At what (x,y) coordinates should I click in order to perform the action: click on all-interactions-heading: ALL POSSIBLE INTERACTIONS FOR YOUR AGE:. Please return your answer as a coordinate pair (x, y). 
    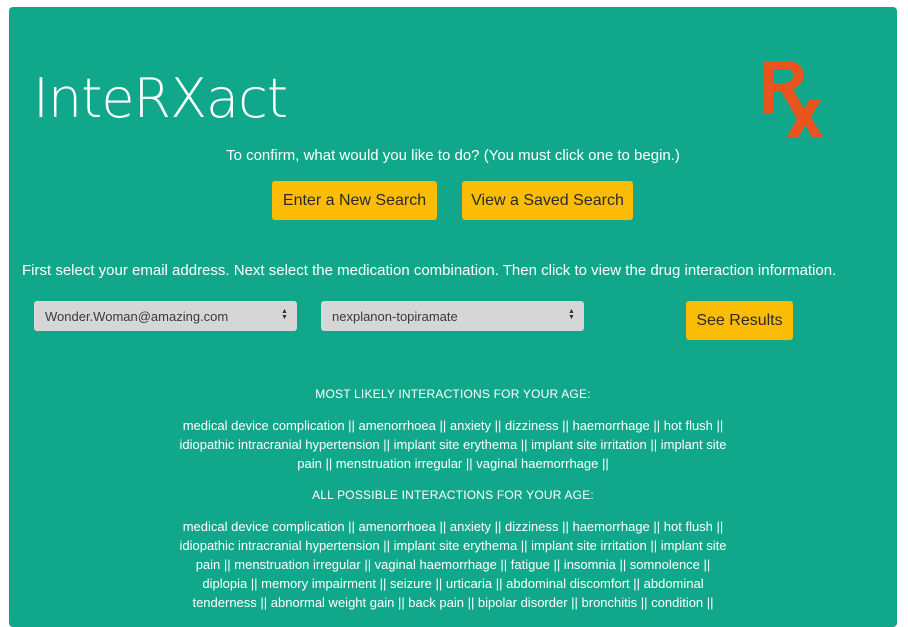
    Looking at the image, I should click on (453, 495).